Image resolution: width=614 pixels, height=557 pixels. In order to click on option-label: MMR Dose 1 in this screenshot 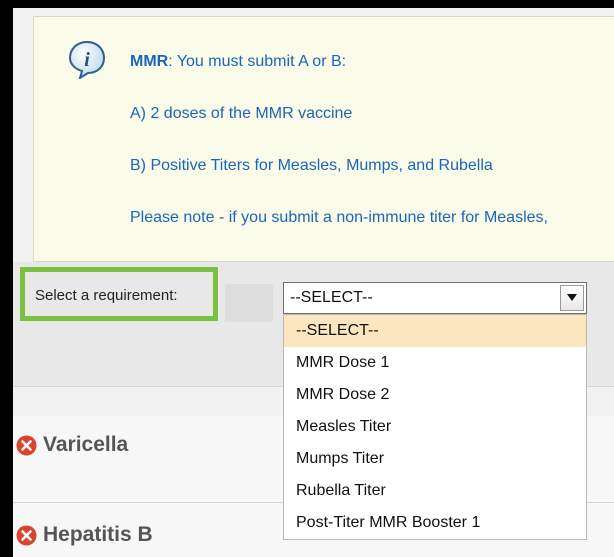, I will do `click(343, 362)`.